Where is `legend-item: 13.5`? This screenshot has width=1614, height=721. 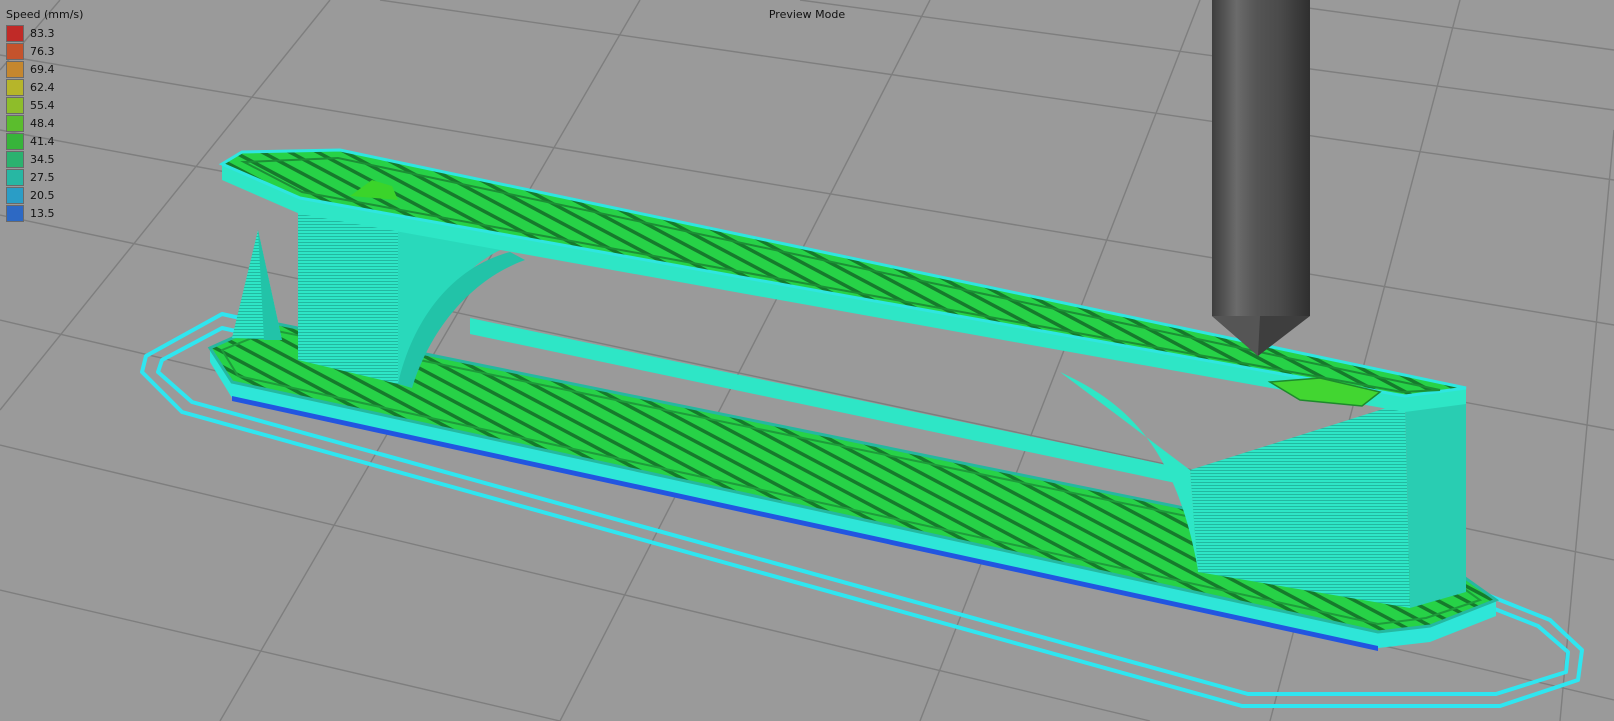
legend-item: 13.5 is located at coordinates (44, 213).